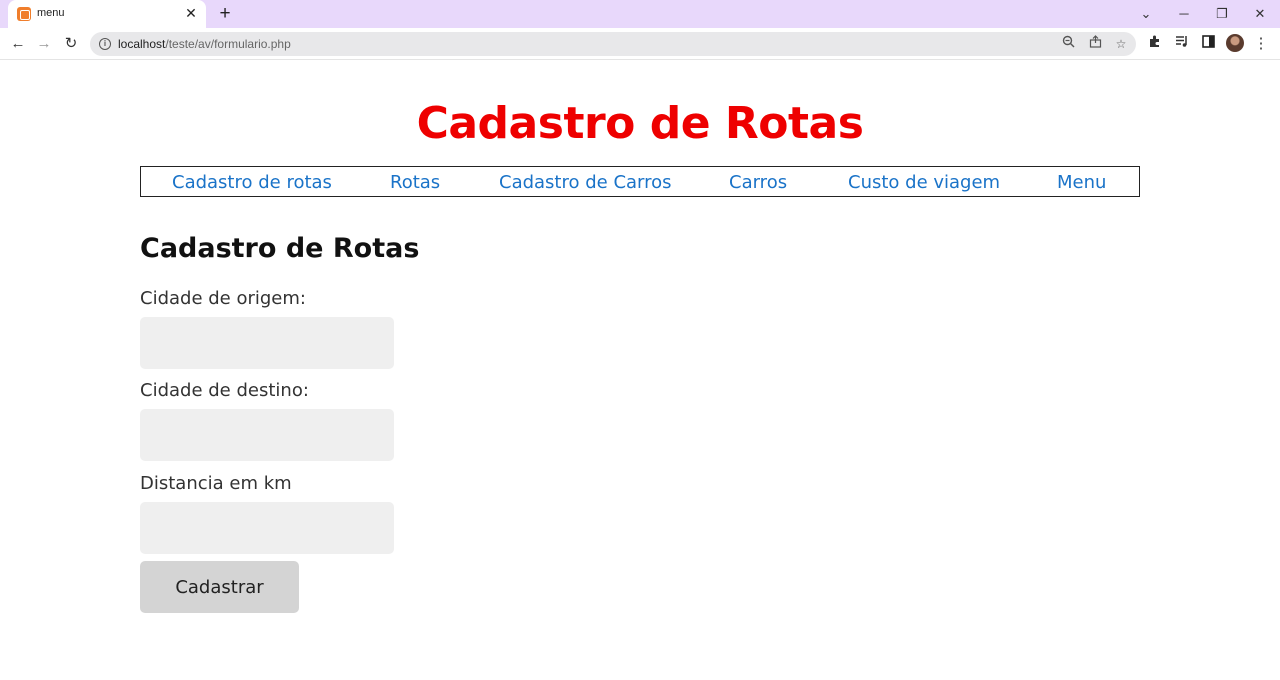  I want to click on url-text: localhost/teste/av/formulario.php, so click(204, 44).